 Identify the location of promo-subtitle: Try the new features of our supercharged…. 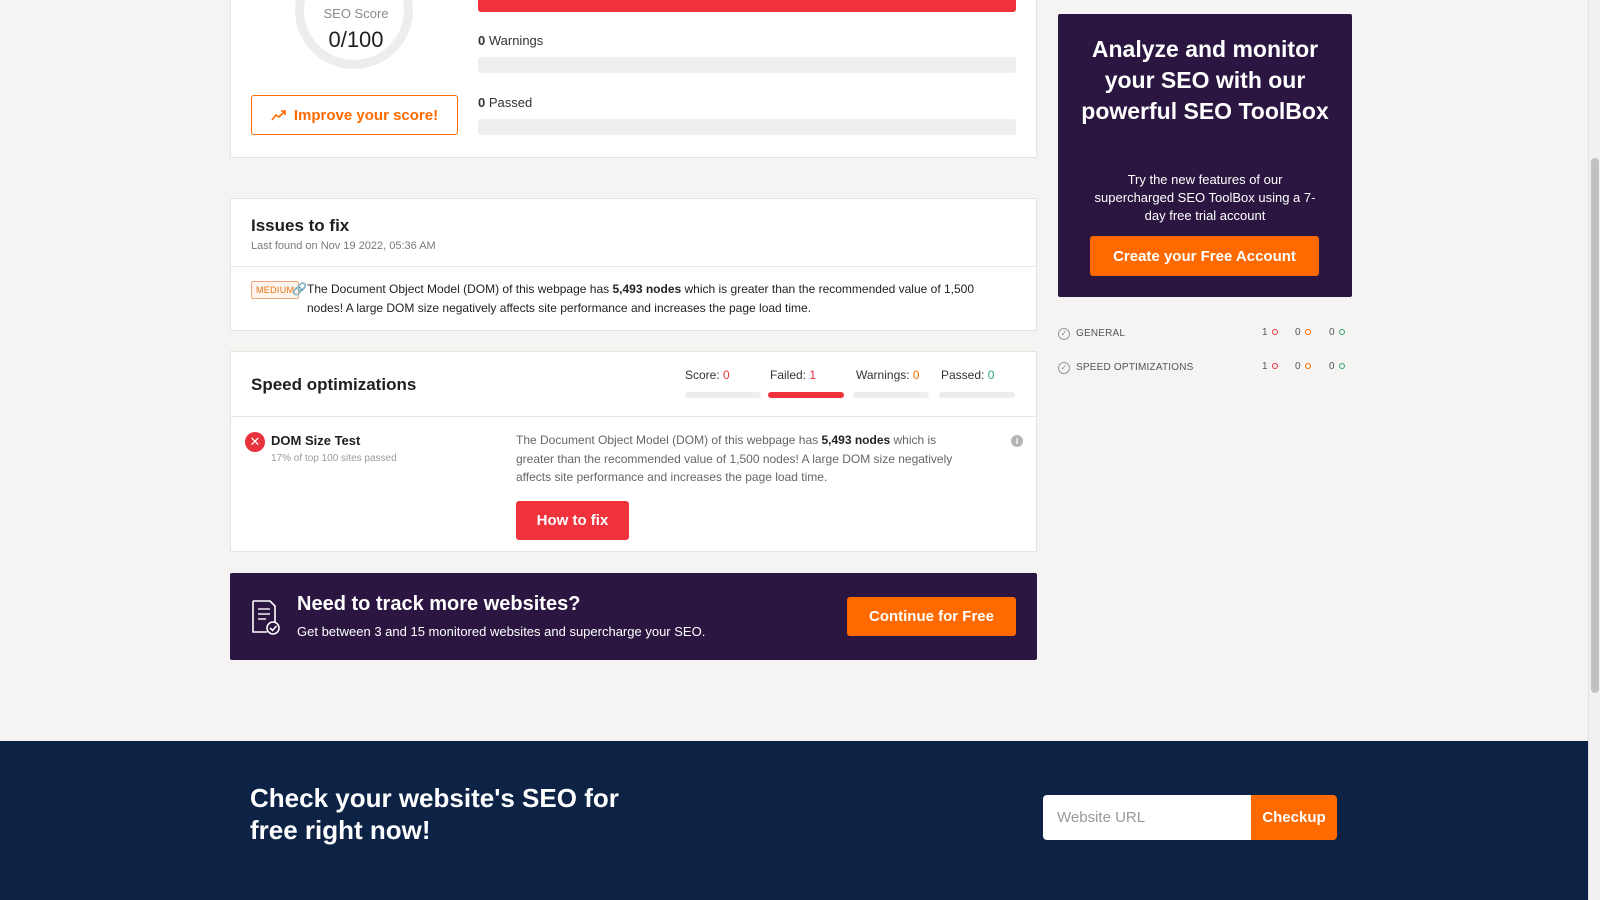
(1205, 197).